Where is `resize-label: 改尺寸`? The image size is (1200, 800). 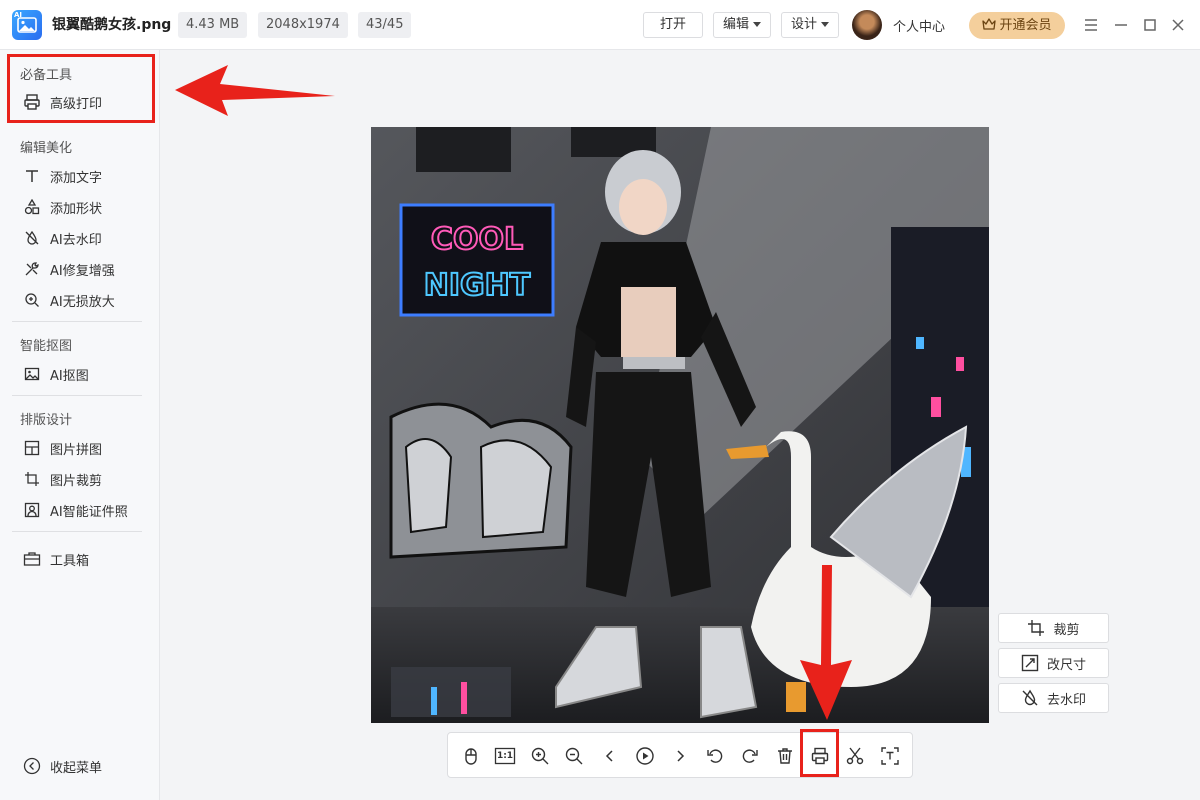 resize-label: 改尺寸 is located at coordinates (1066, 665).